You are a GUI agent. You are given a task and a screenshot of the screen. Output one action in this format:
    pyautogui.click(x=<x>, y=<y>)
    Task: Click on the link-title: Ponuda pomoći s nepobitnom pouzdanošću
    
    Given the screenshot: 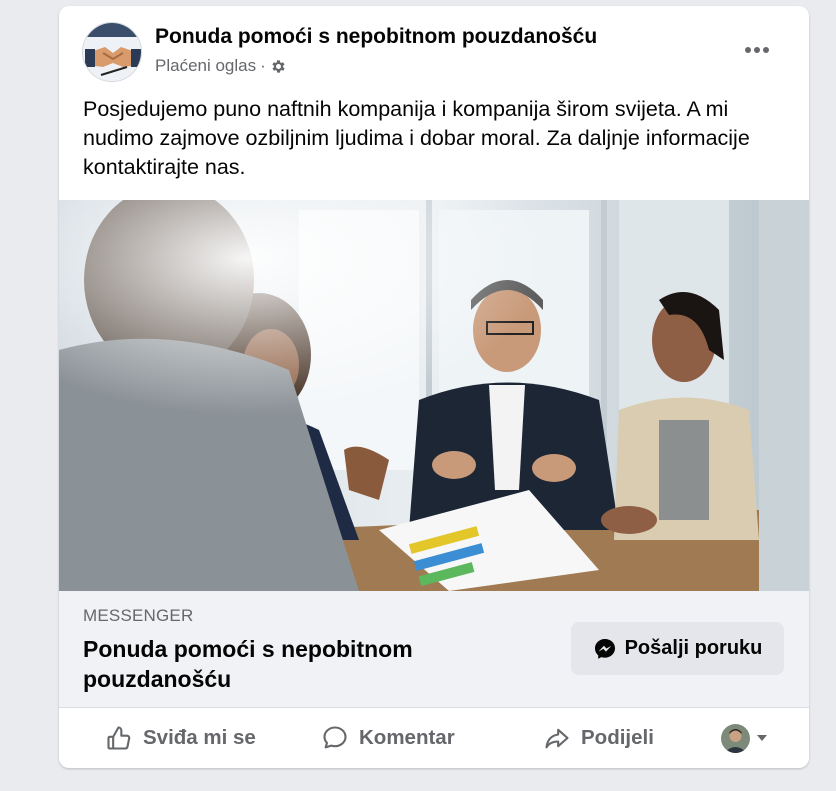 What is the action you would take?
    pyautogui.click(x=293, y=664)
    